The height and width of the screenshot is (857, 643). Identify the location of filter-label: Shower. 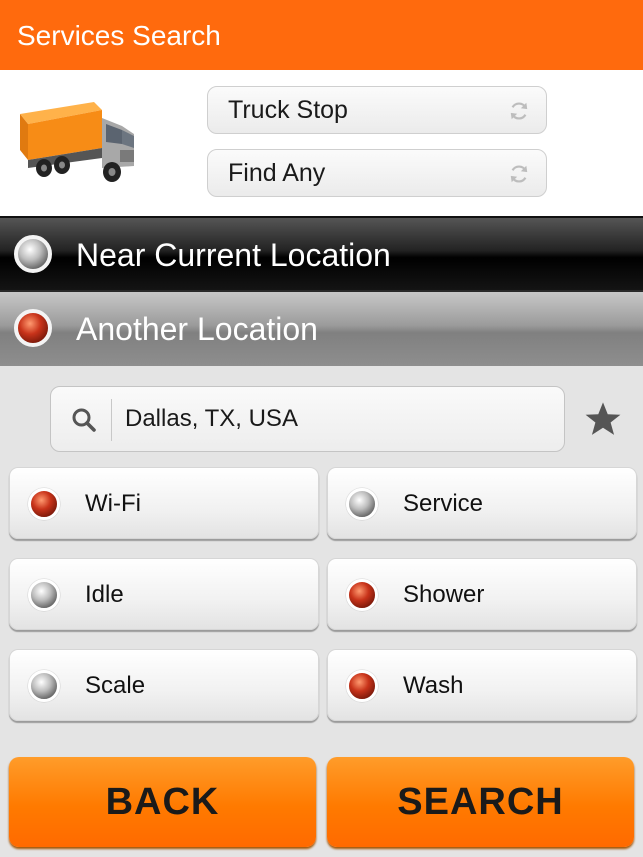
(444, 594).